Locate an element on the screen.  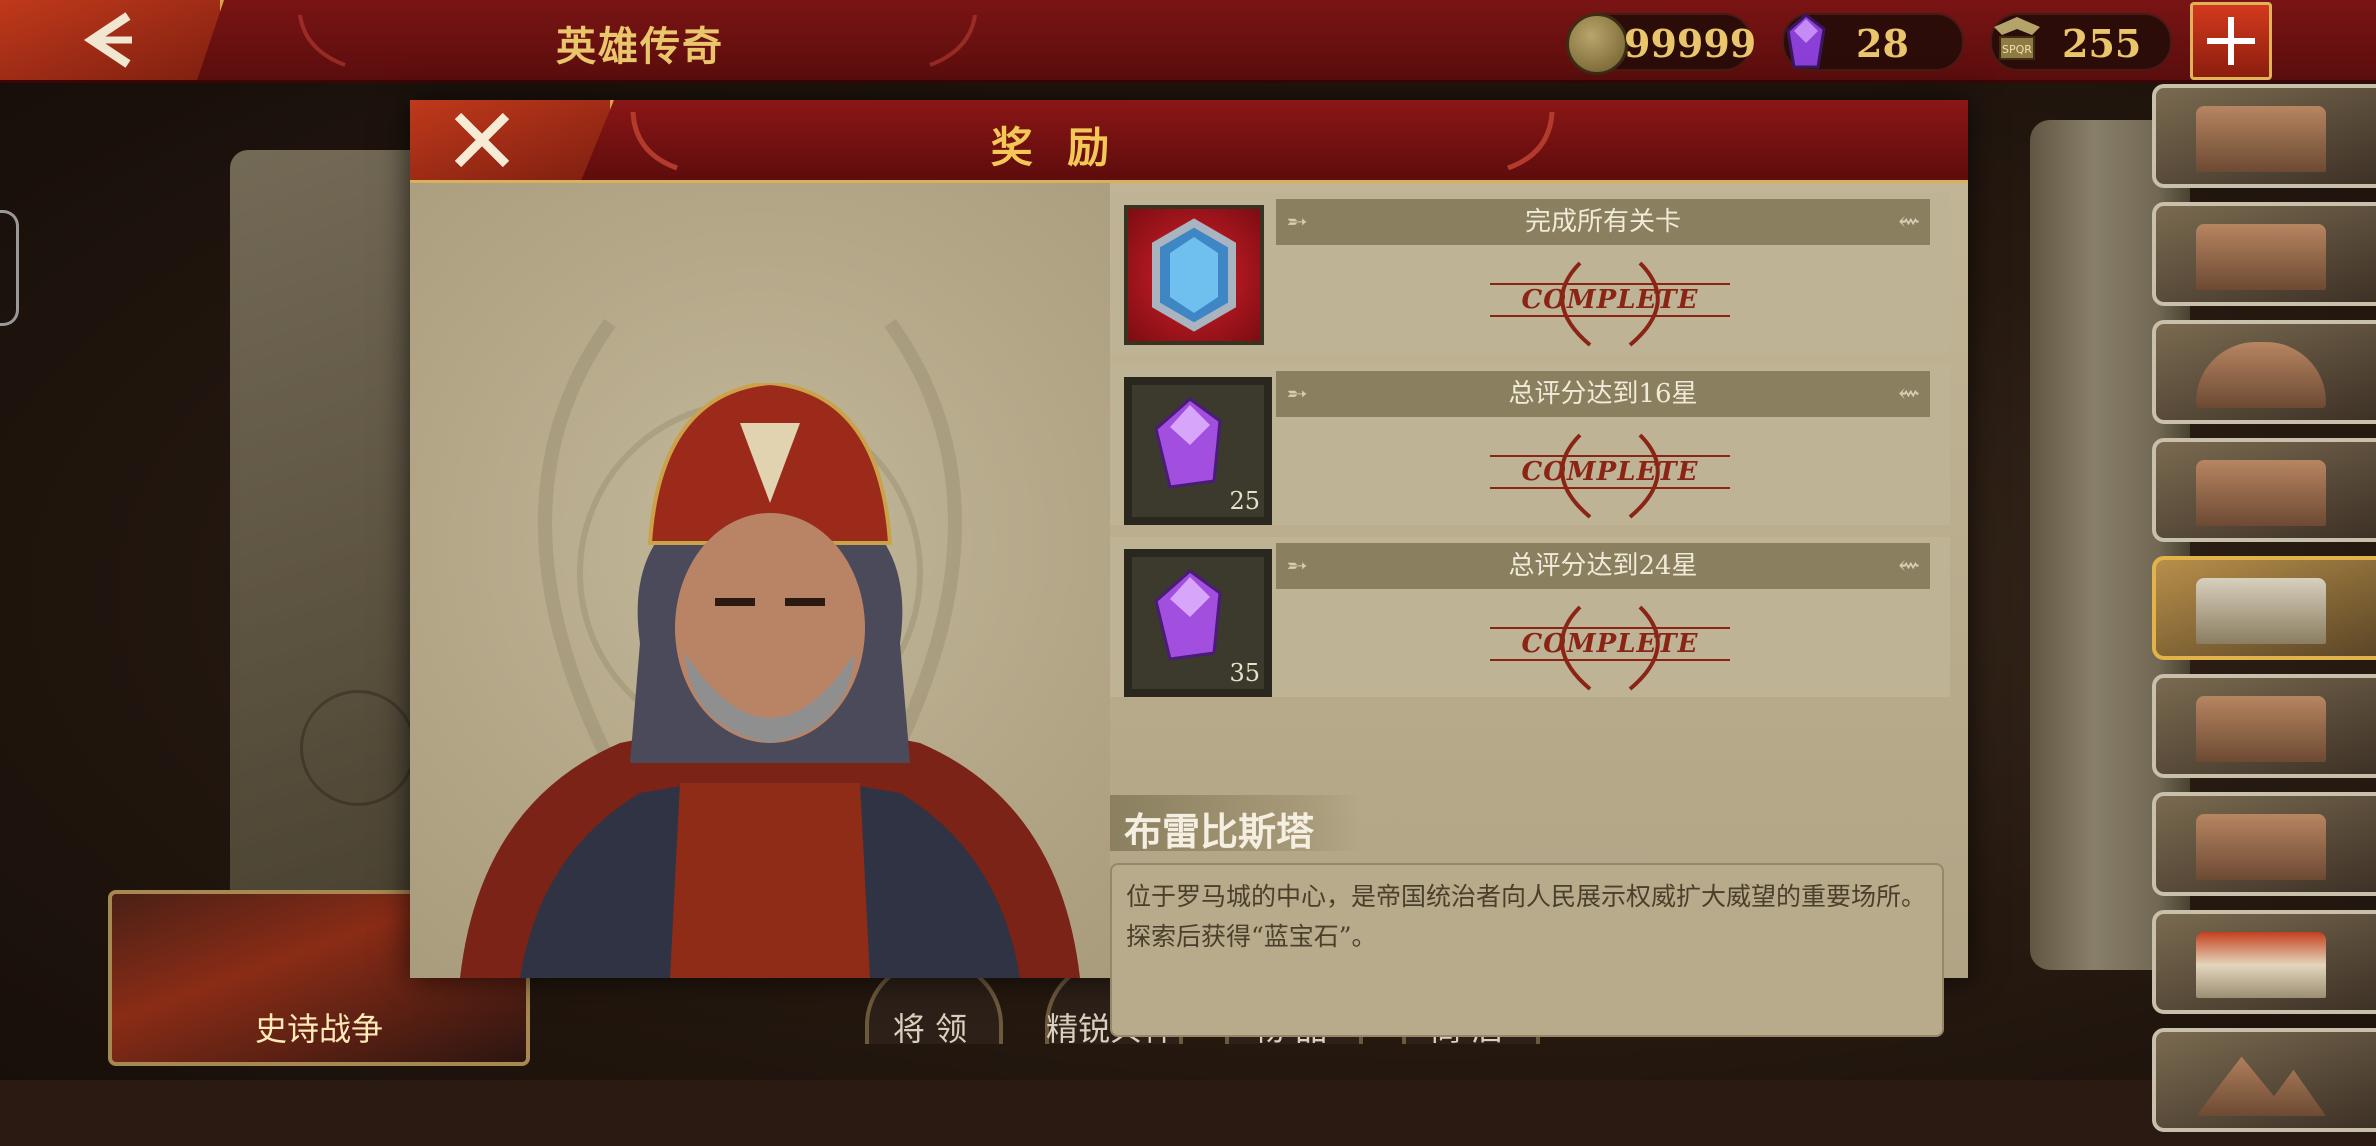
coin-icon is located at coordinates (1597, 44).